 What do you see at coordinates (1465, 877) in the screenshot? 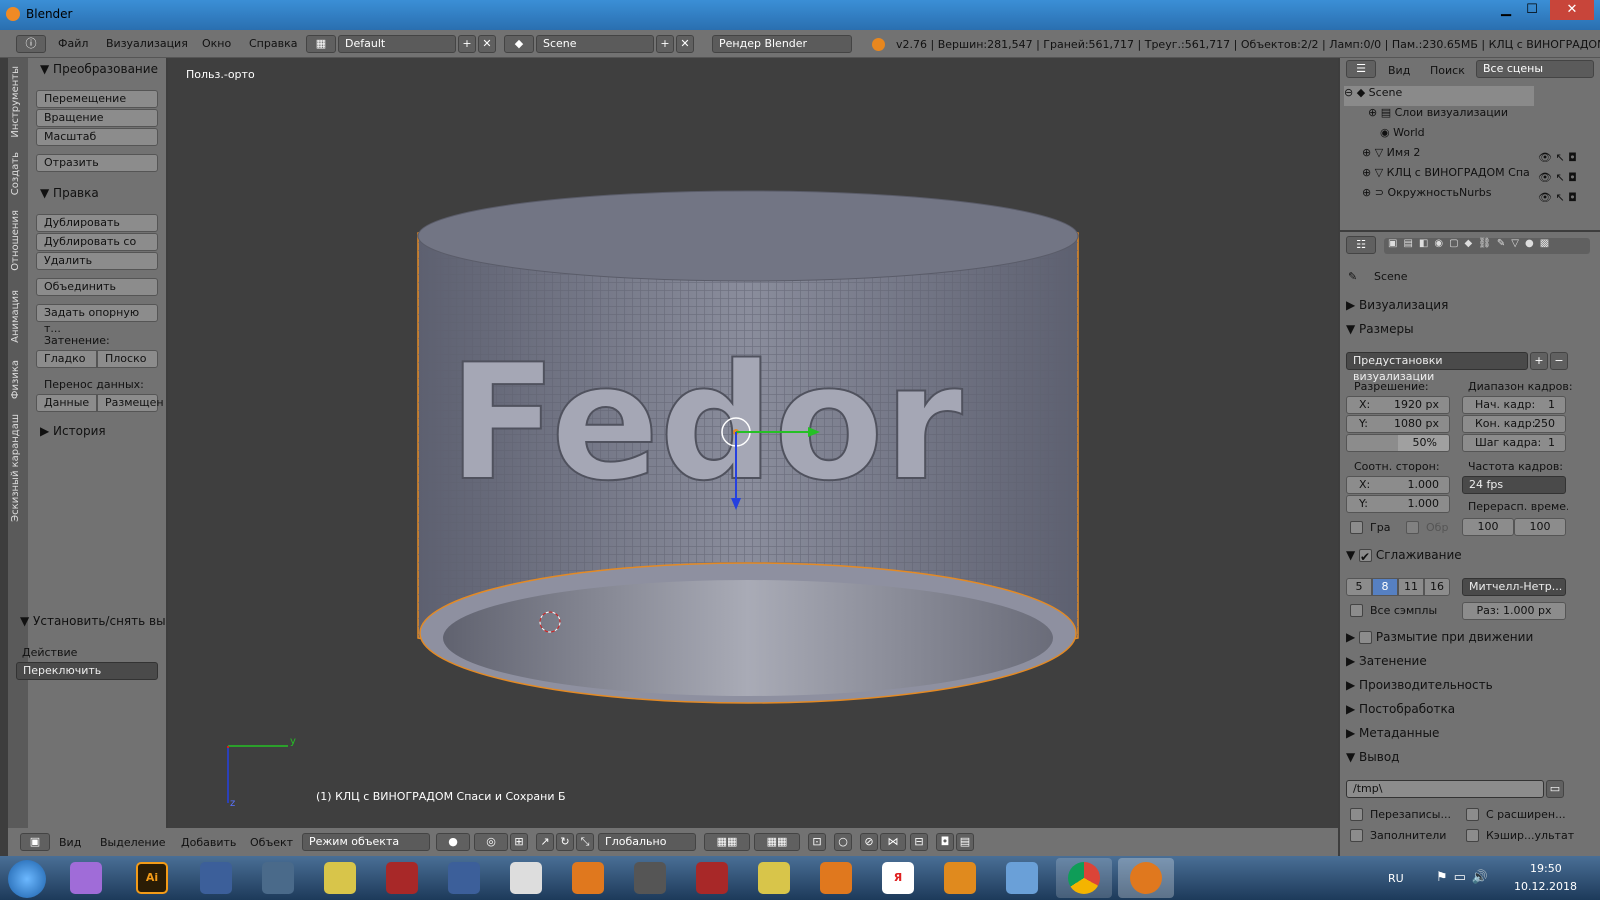
I see `tray-icons: ⚑▭🔊` at bounding box center [1465, 877].